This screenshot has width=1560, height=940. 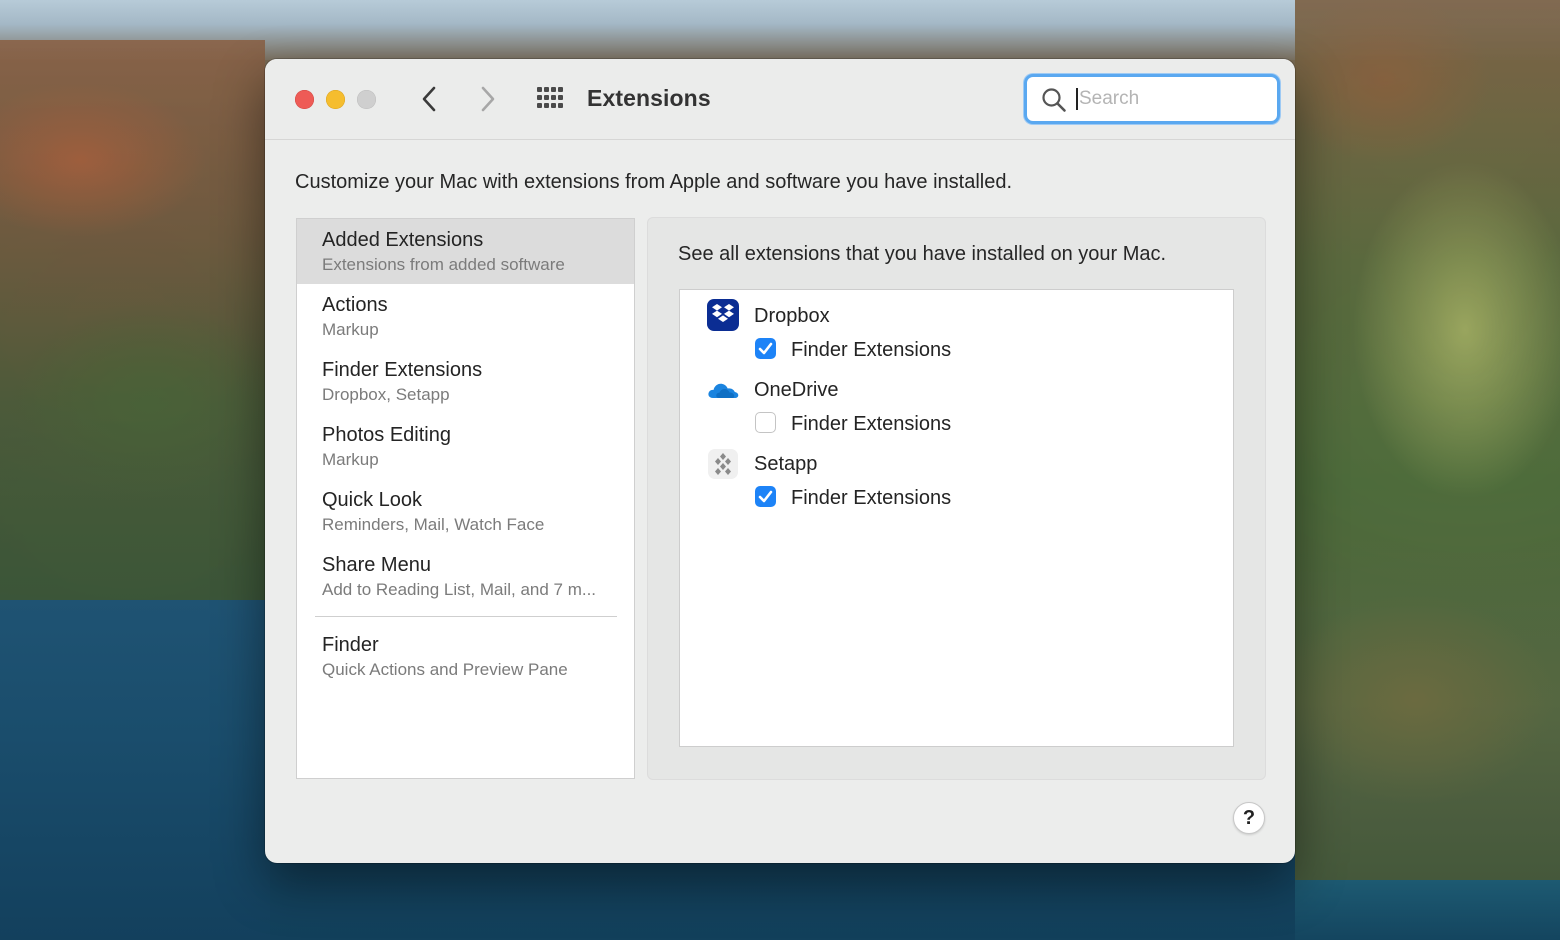 I want to click on minimize-button, so click(x=335, y=99).